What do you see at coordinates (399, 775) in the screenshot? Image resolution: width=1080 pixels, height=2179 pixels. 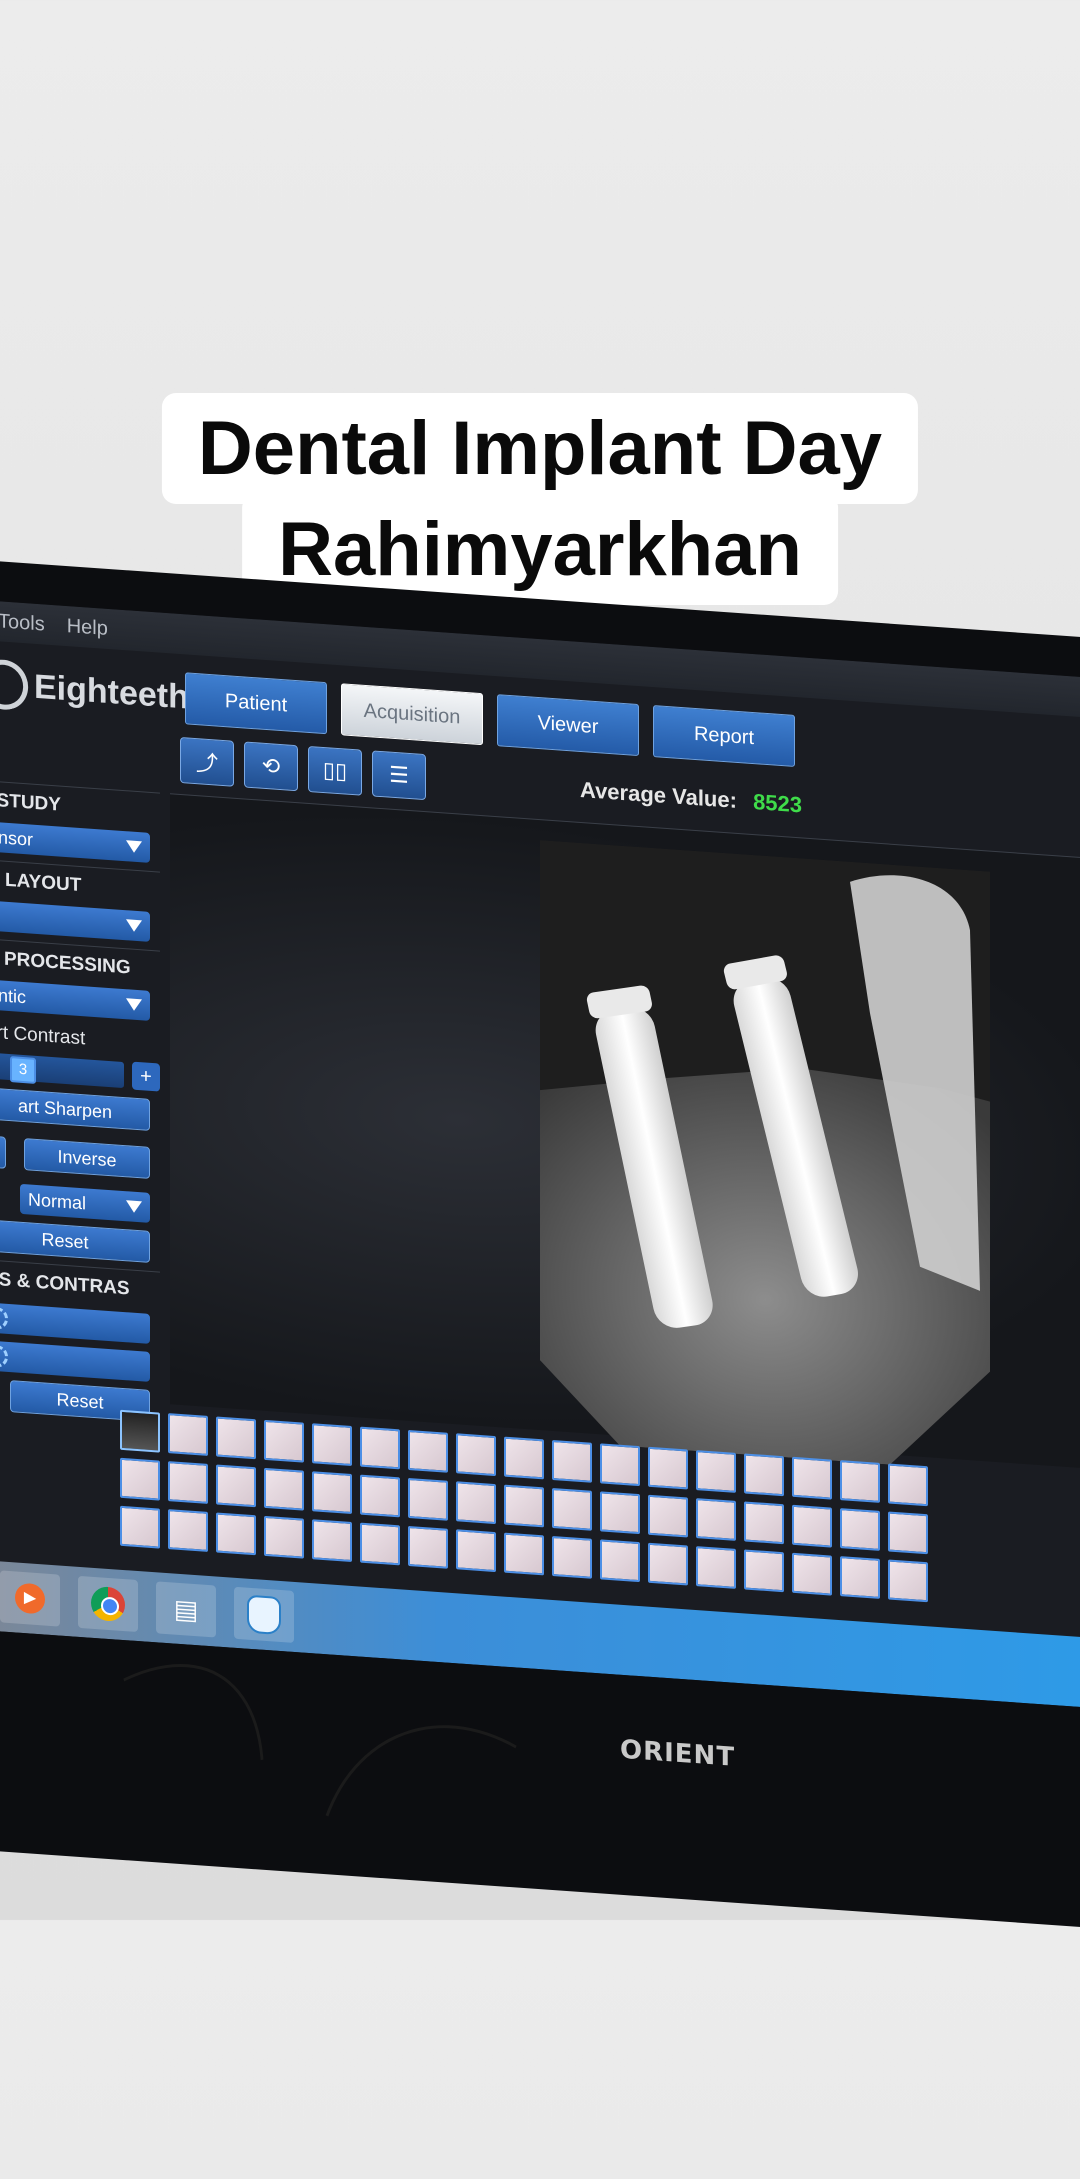 I see `mirror-horizontal-button: ☰` at bounding box center [399, 775].